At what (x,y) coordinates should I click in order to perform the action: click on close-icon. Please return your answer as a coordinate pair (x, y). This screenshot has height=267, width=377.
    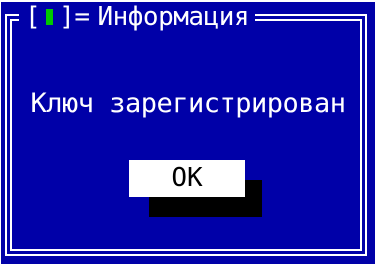
    Looking at the image, I should click on (50, 17).